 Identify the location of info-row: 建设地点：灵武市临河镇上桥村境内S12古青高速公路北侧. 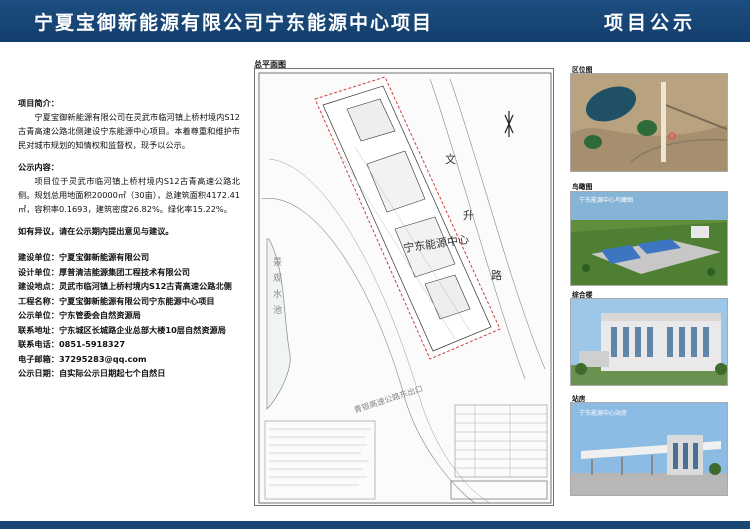
(129, 286).